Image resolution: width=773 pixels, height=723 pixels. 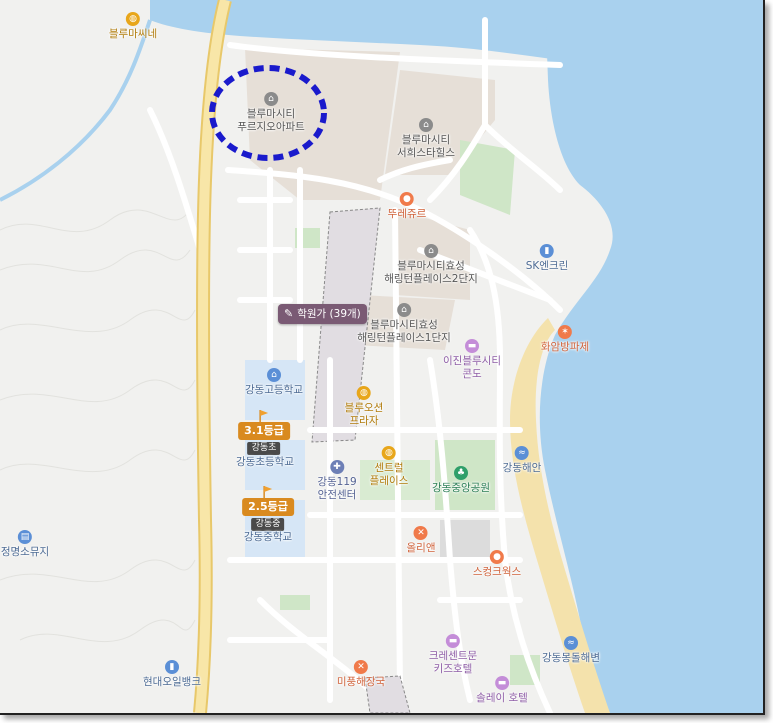 I want to click on poi-tous-les-jours: ● 뚜레쥬르, so click(x=407, y=206).